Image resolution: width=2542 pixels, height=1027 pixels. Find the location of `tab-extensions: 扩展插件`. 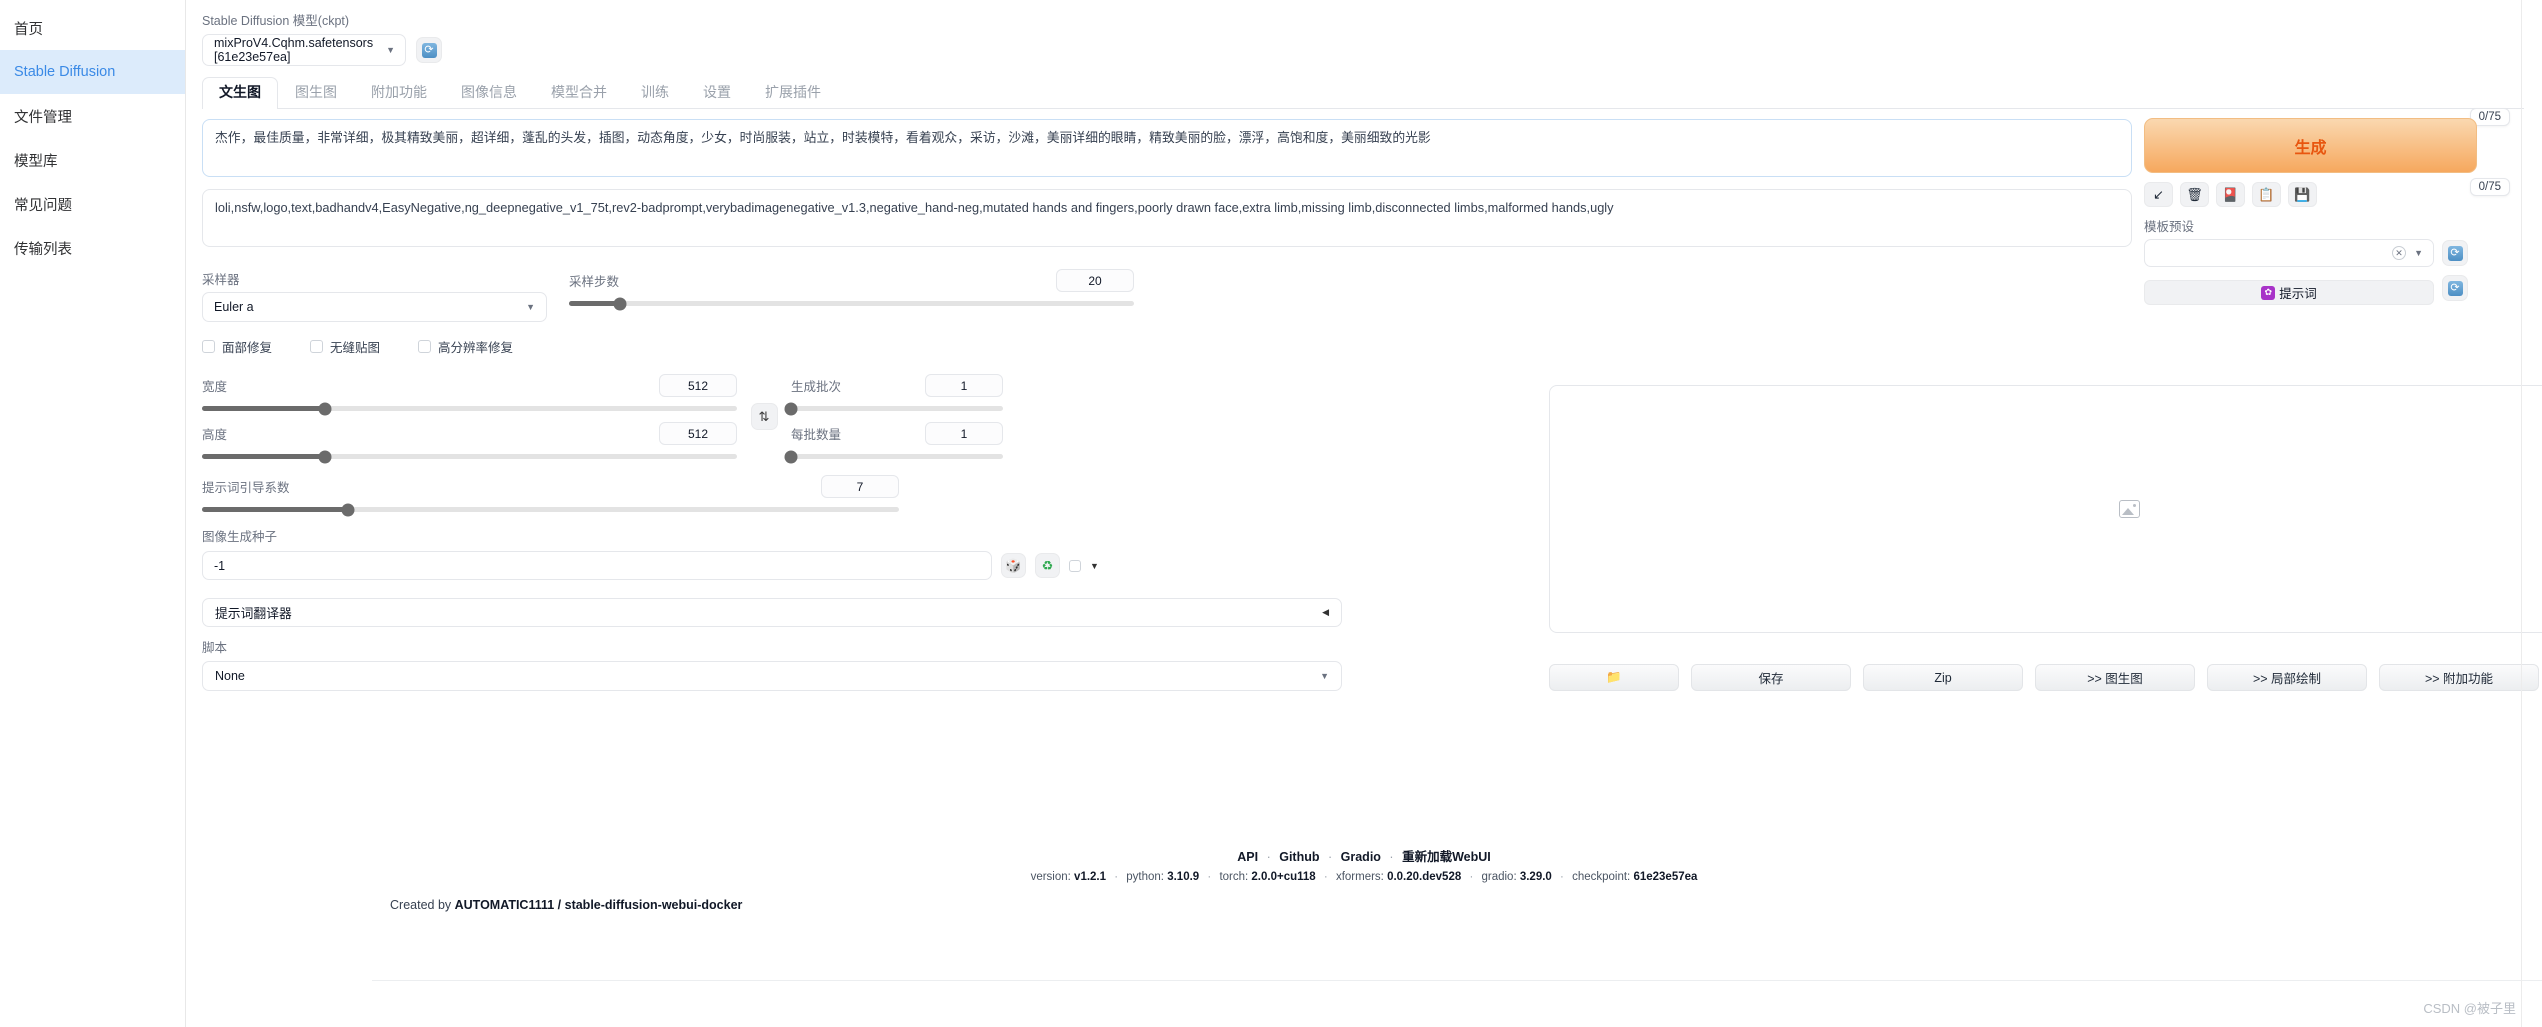

tab-extensions: 扩展插件 is located at coordinates (793, 93).